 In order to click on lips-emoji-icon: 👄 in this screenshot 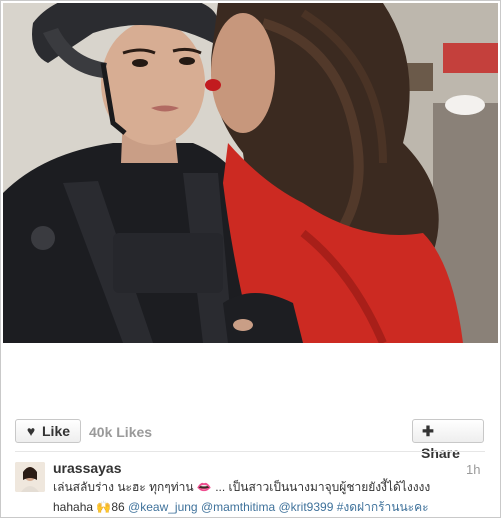, I will do `click(204, 487)`.